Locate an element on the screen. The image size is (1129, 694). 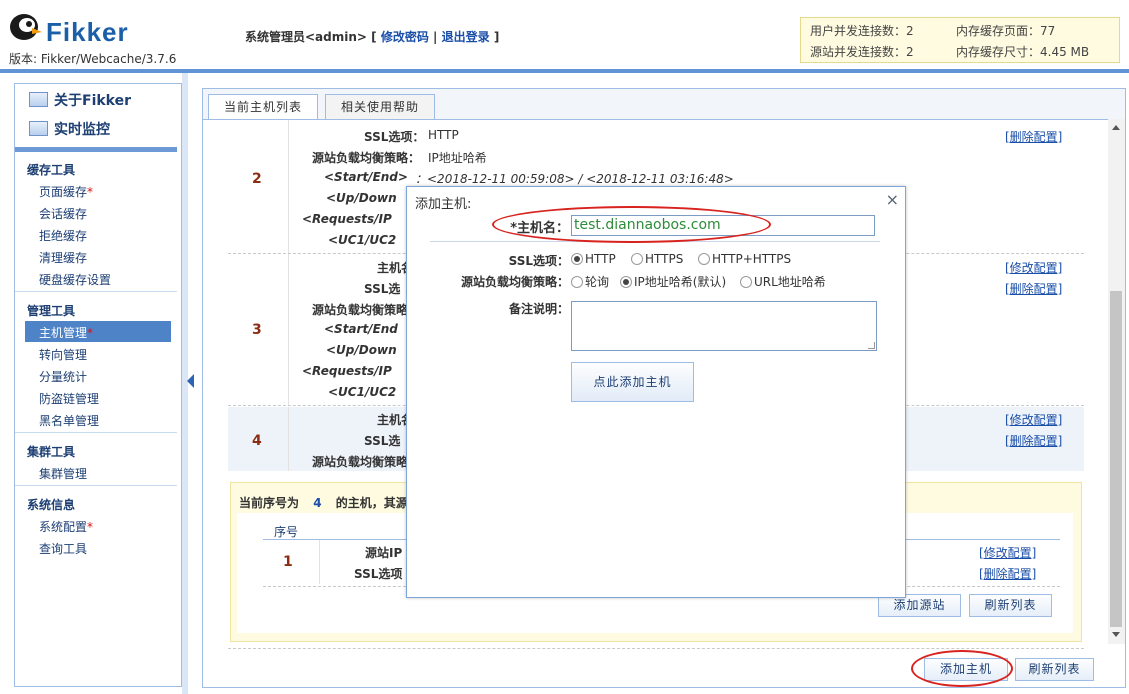
ssl-radio-https: HTTPS is located at coordinates (657, 259).